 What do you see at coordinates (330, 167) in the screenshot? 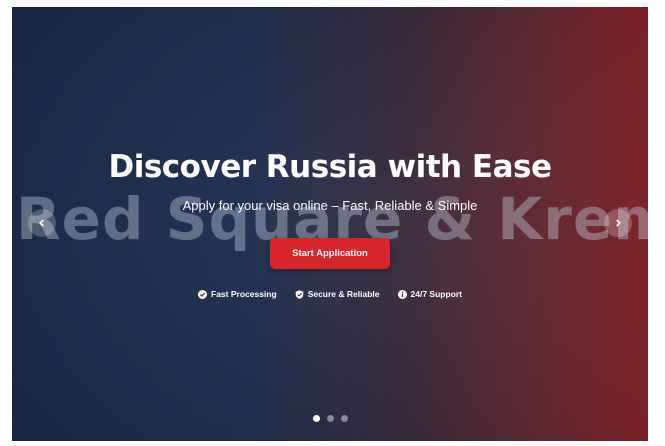
I see `hero-title: Discover Russia with Ease` at bounding box center [330, 167].